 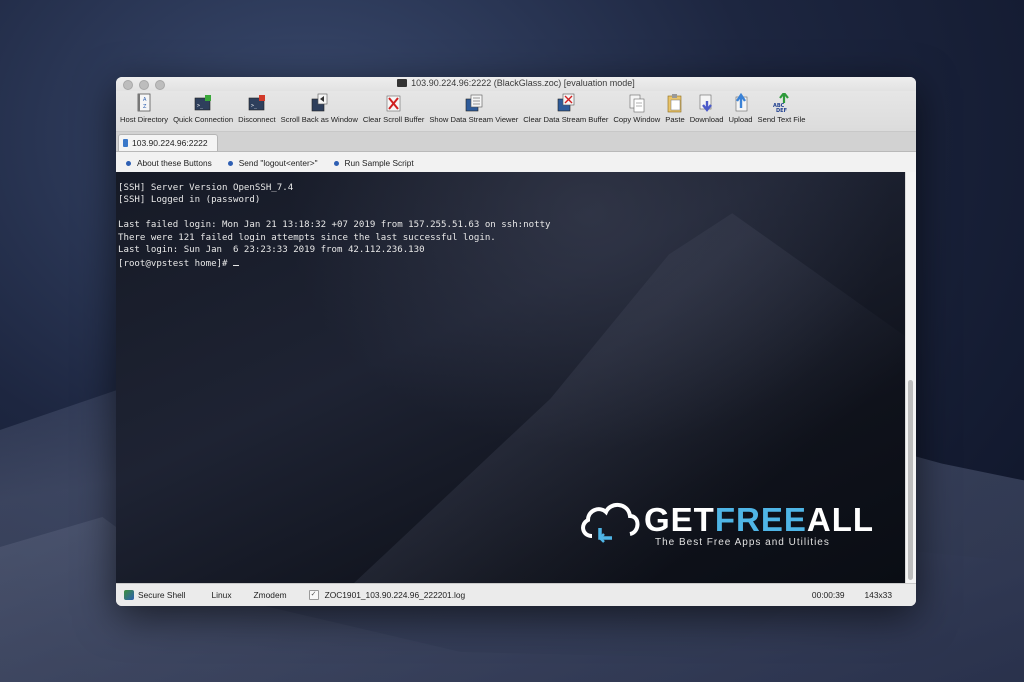 I want to click on quick-connection-button: >_ Quick Connection, so click(x=203, y=108).